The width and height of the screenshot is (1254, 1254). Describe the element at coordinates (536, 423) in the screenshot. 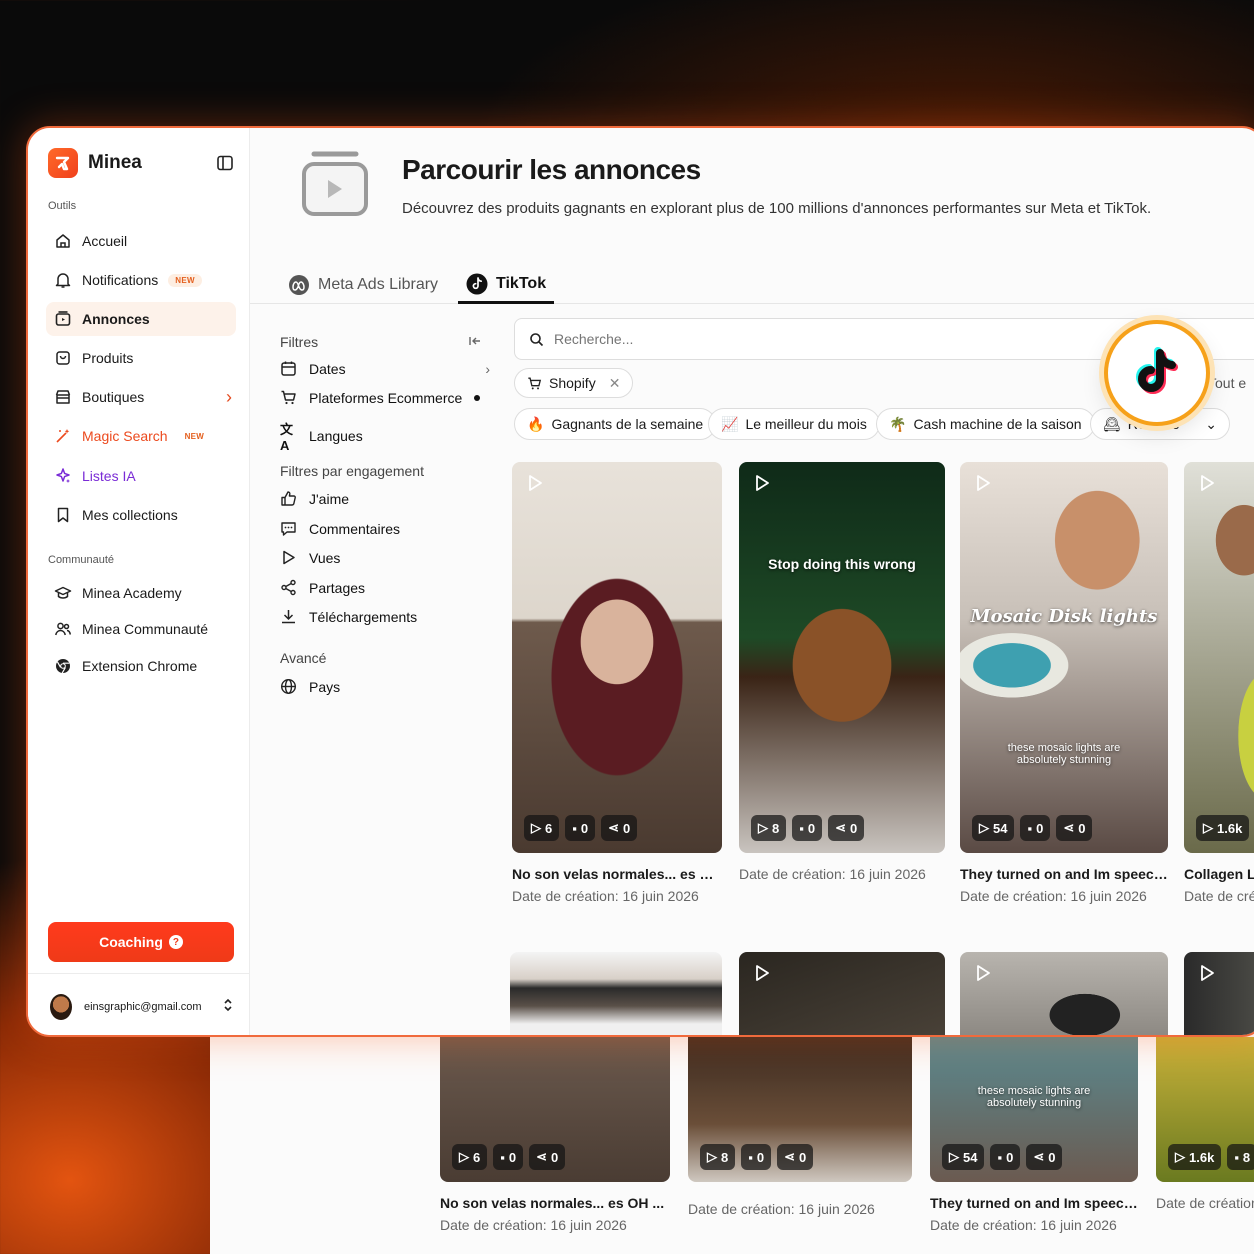

I see `fire-icon: 🔥` at that location.